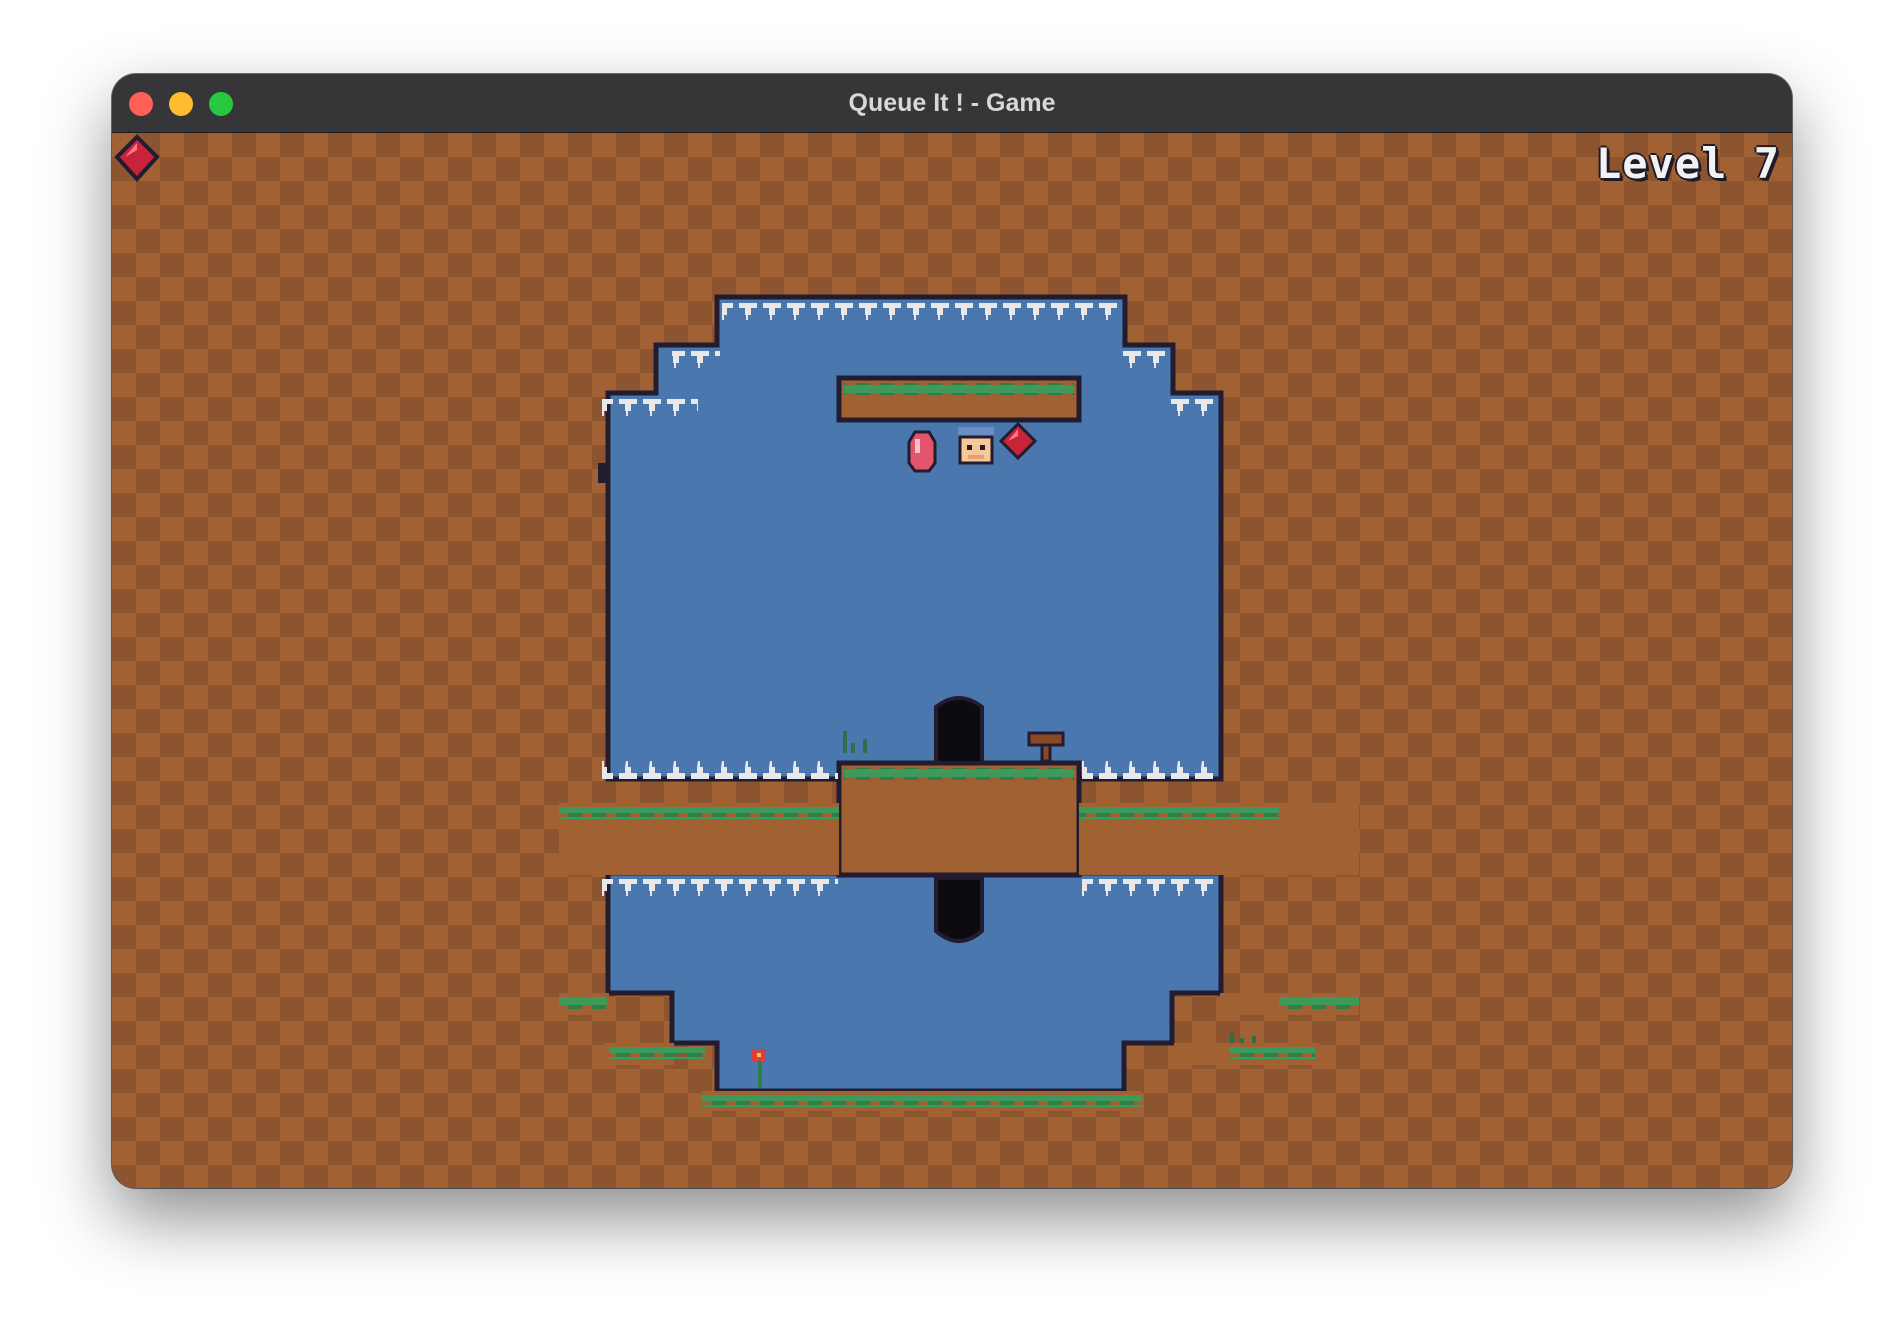 Image resolution: width=1904 pixels, height=1336 pixels. I want to click on level-indicator: Level 7, so click(1687, 163).